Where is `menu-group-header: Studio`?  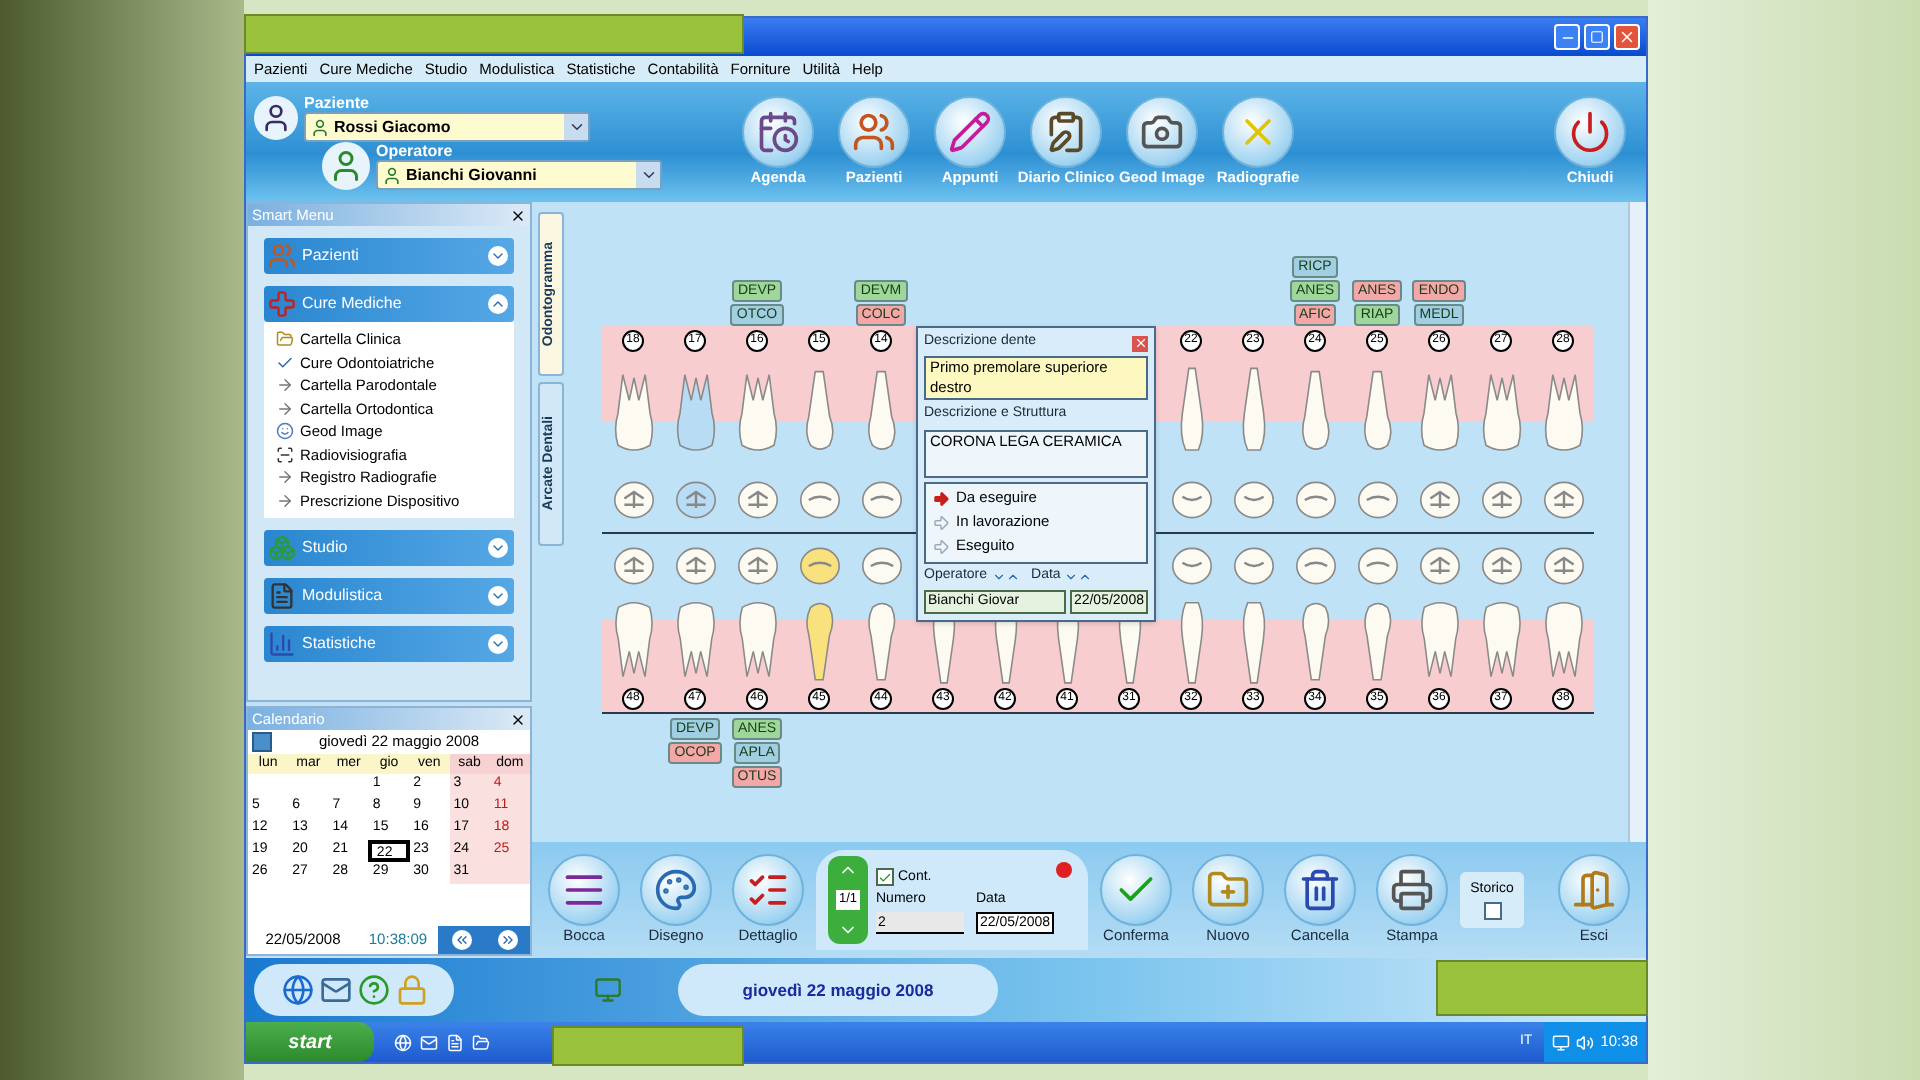 menu-group-header: Studio is located at coordinates (389, 548).